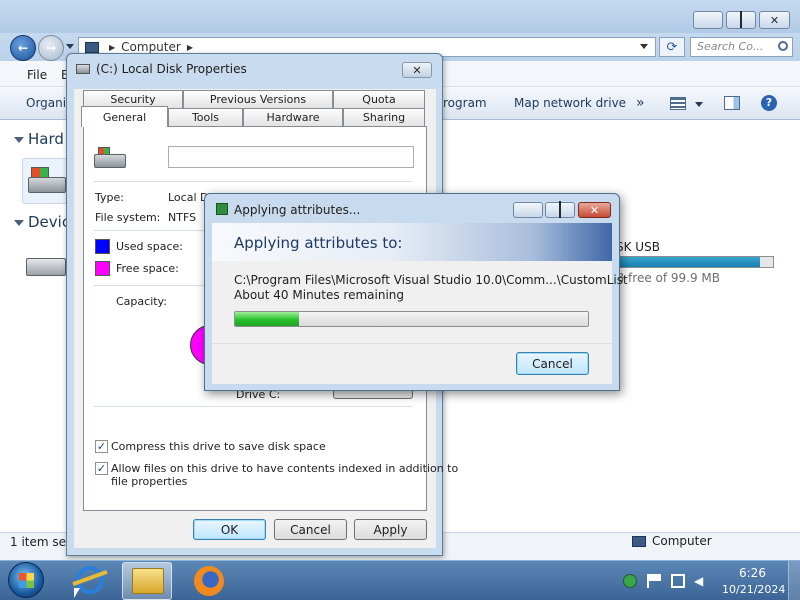 The height and width of the screenshot is (600, 800). I want to click on progress-bar, so click(411, 319).